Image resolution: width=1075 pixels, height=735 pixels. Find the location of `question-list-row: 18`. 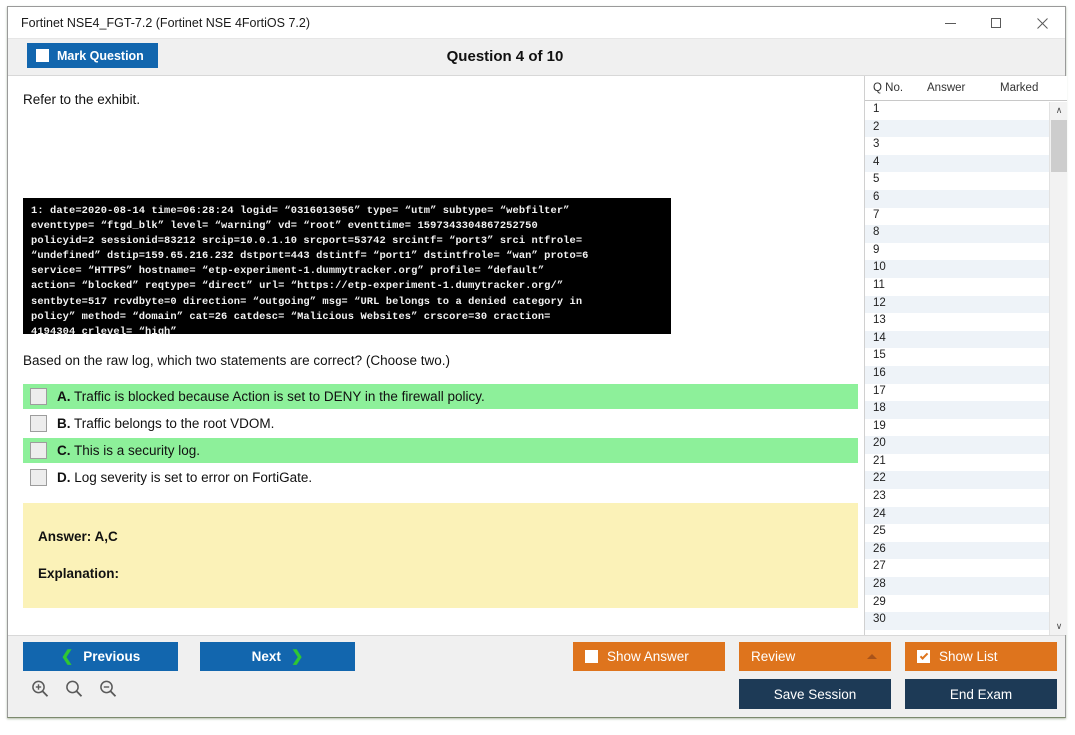

question-list-row: 18 is located at coordinates (957, 410).